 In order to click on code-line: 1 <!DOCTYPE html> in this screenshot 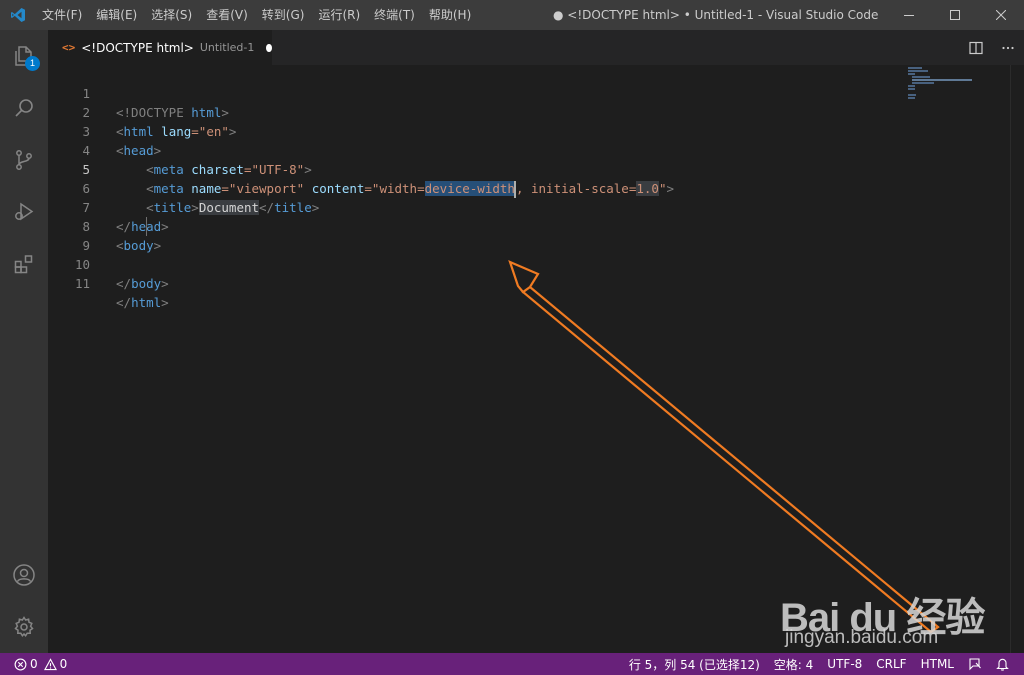, I will do `click(478, 92)`.